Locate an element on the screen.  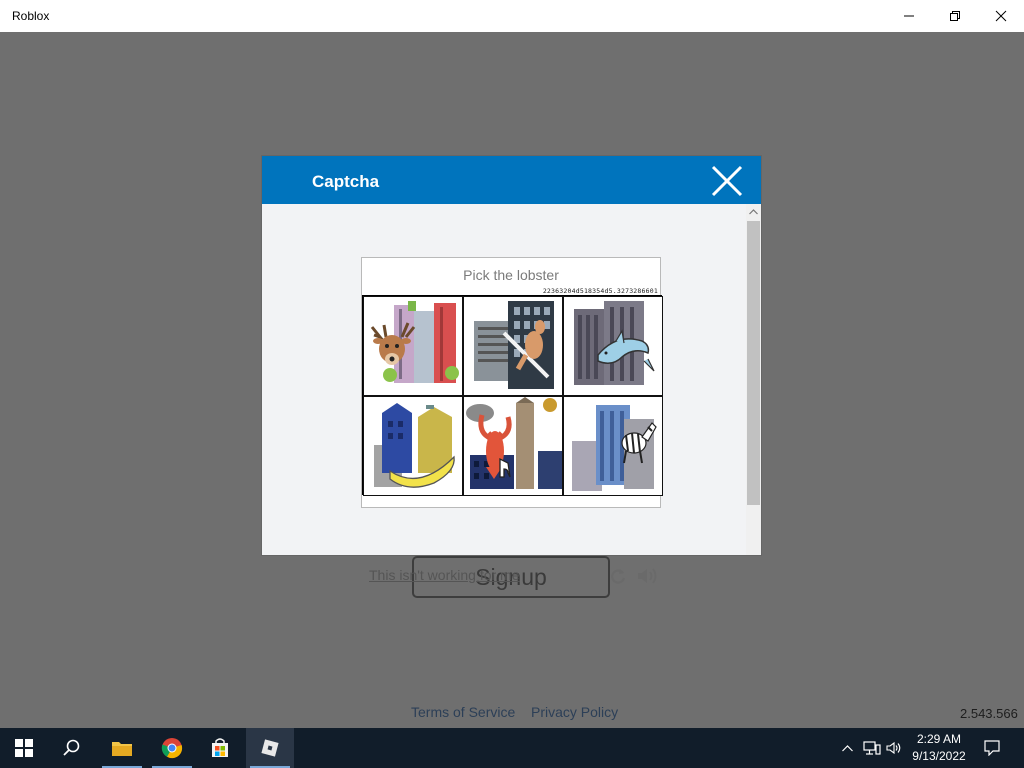
search-icon is located at coordinates (71, 747).